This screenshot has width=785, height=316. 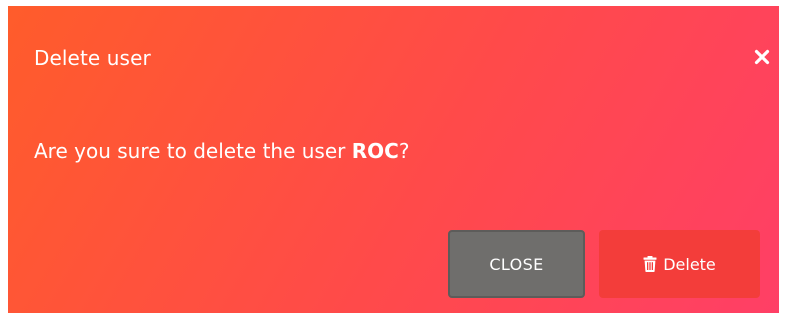 I want to click on delete-button: Delete, so click(x=679, y=264).